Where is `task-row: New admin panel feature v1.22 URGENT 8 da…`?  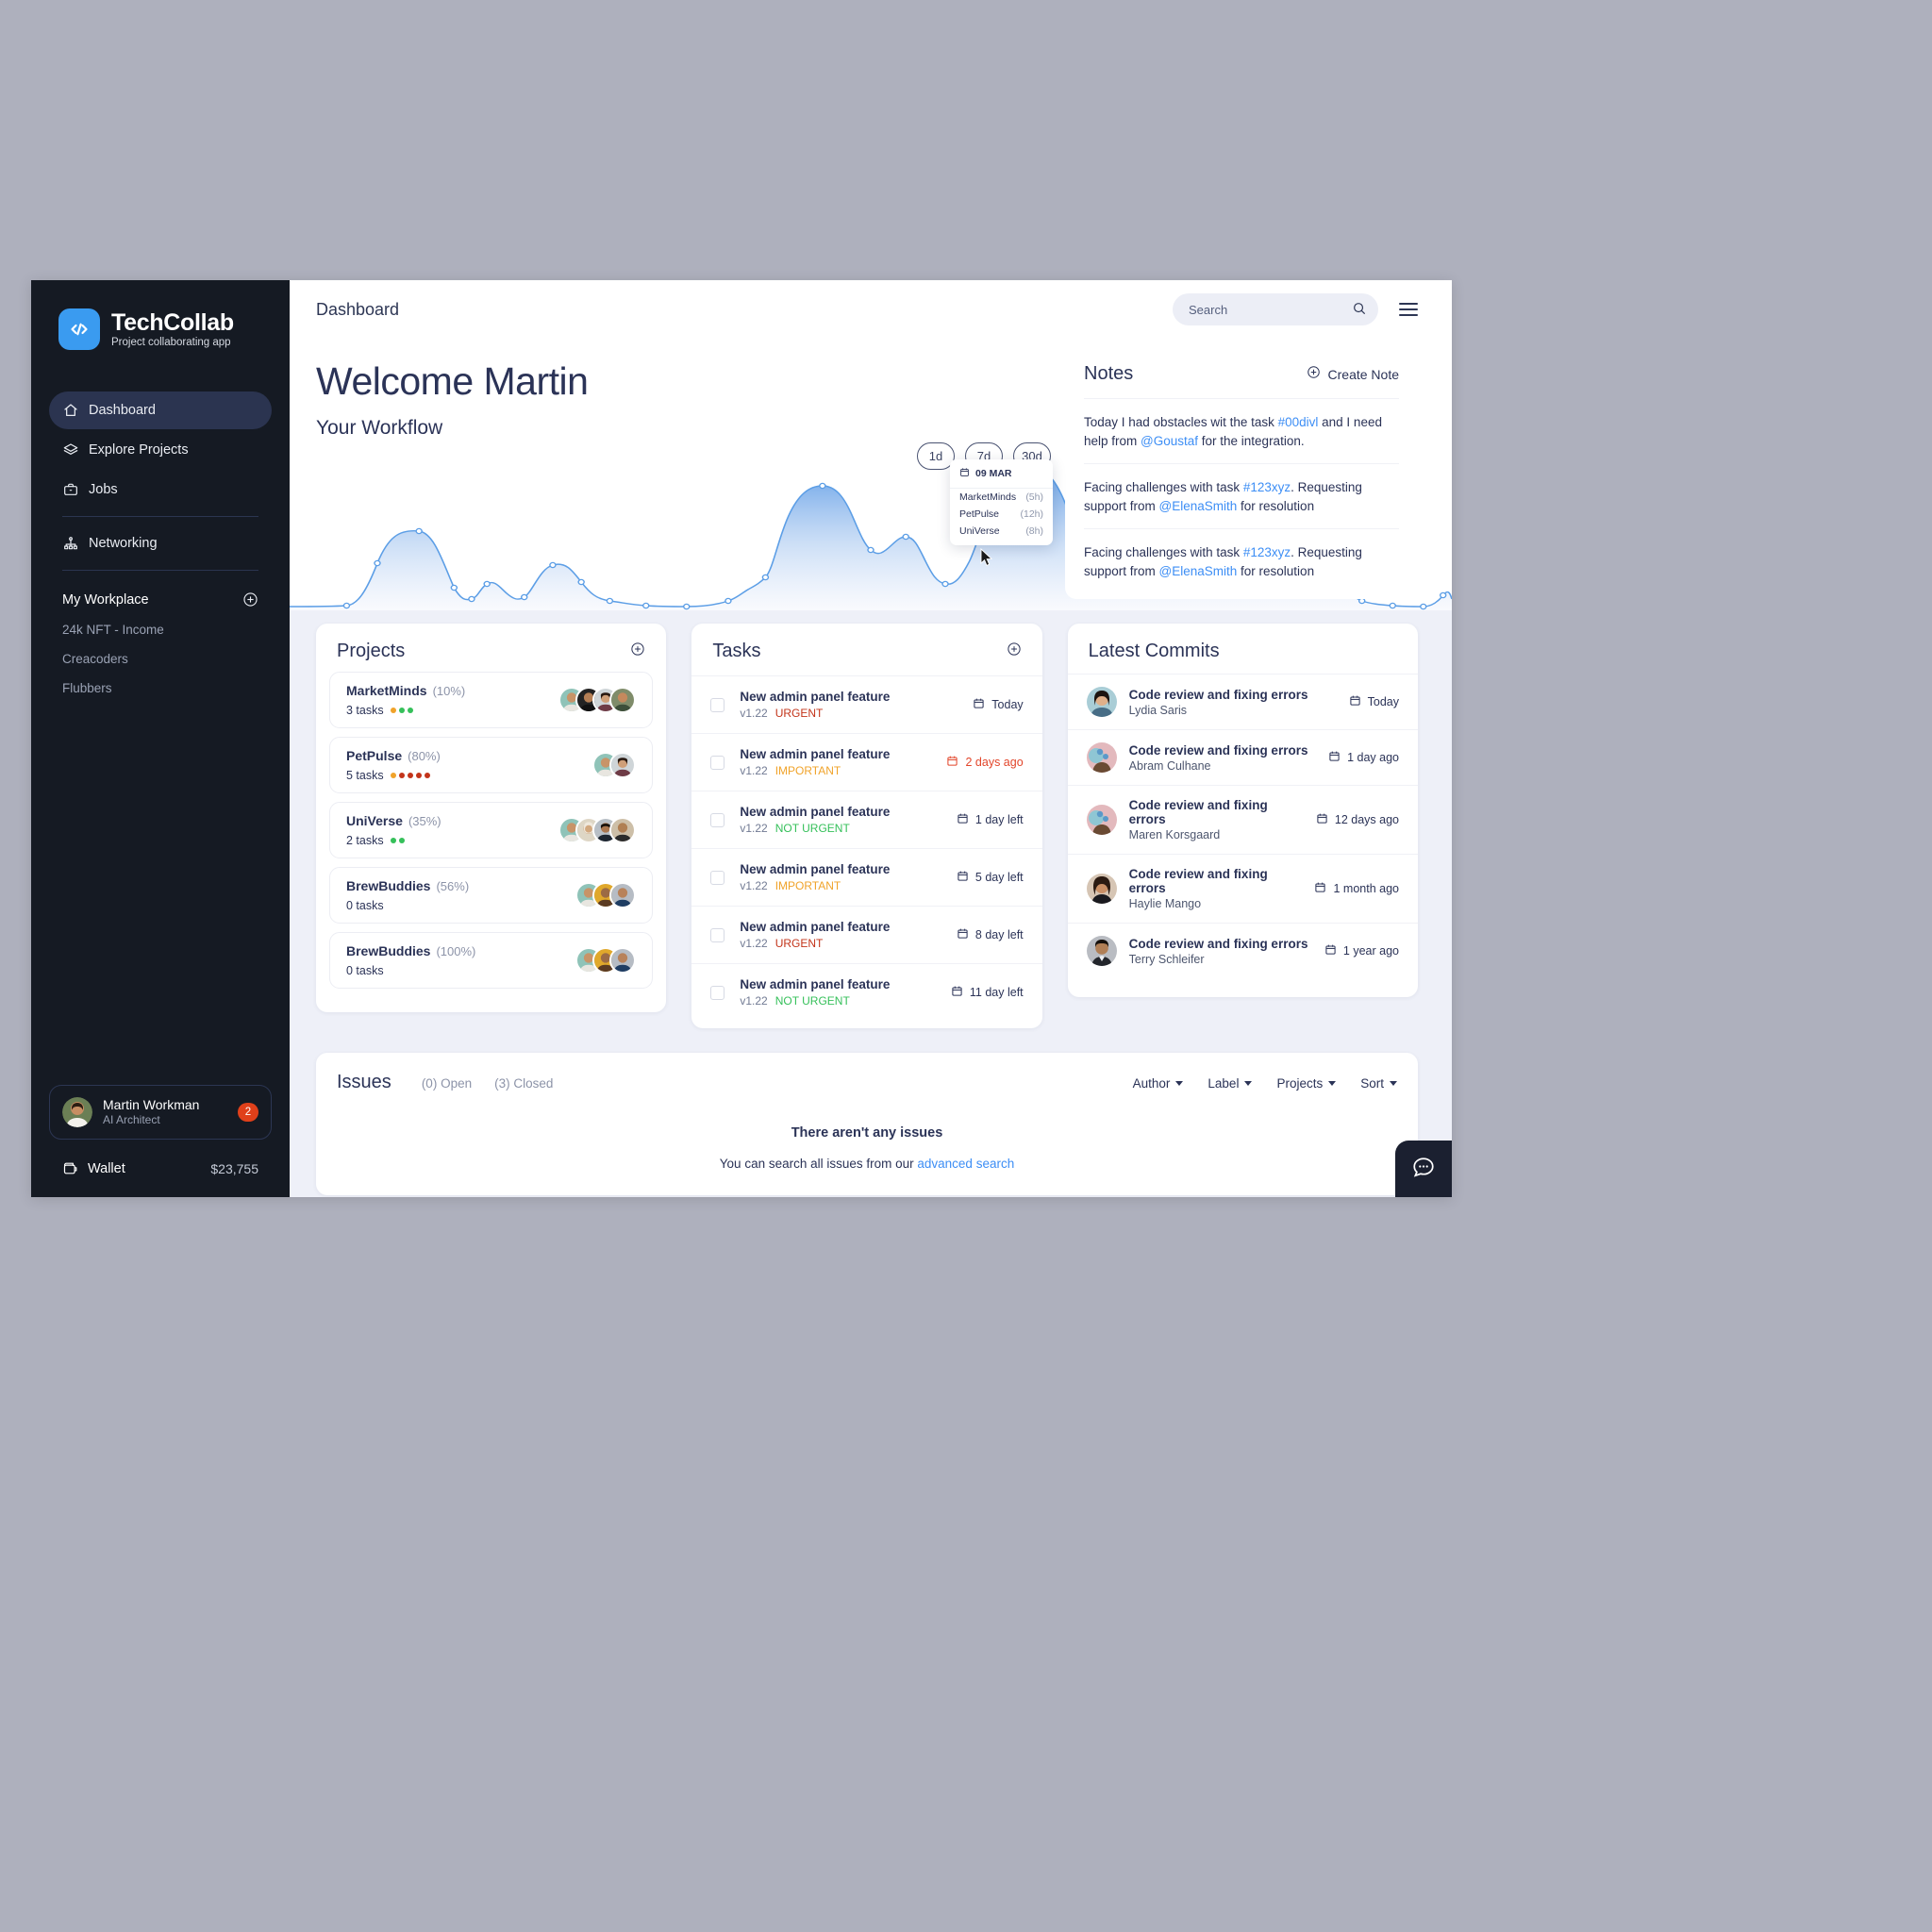 task-row: New admin panel feature v1.22 URGENT 8 da… is located at coordinates (866, 935).